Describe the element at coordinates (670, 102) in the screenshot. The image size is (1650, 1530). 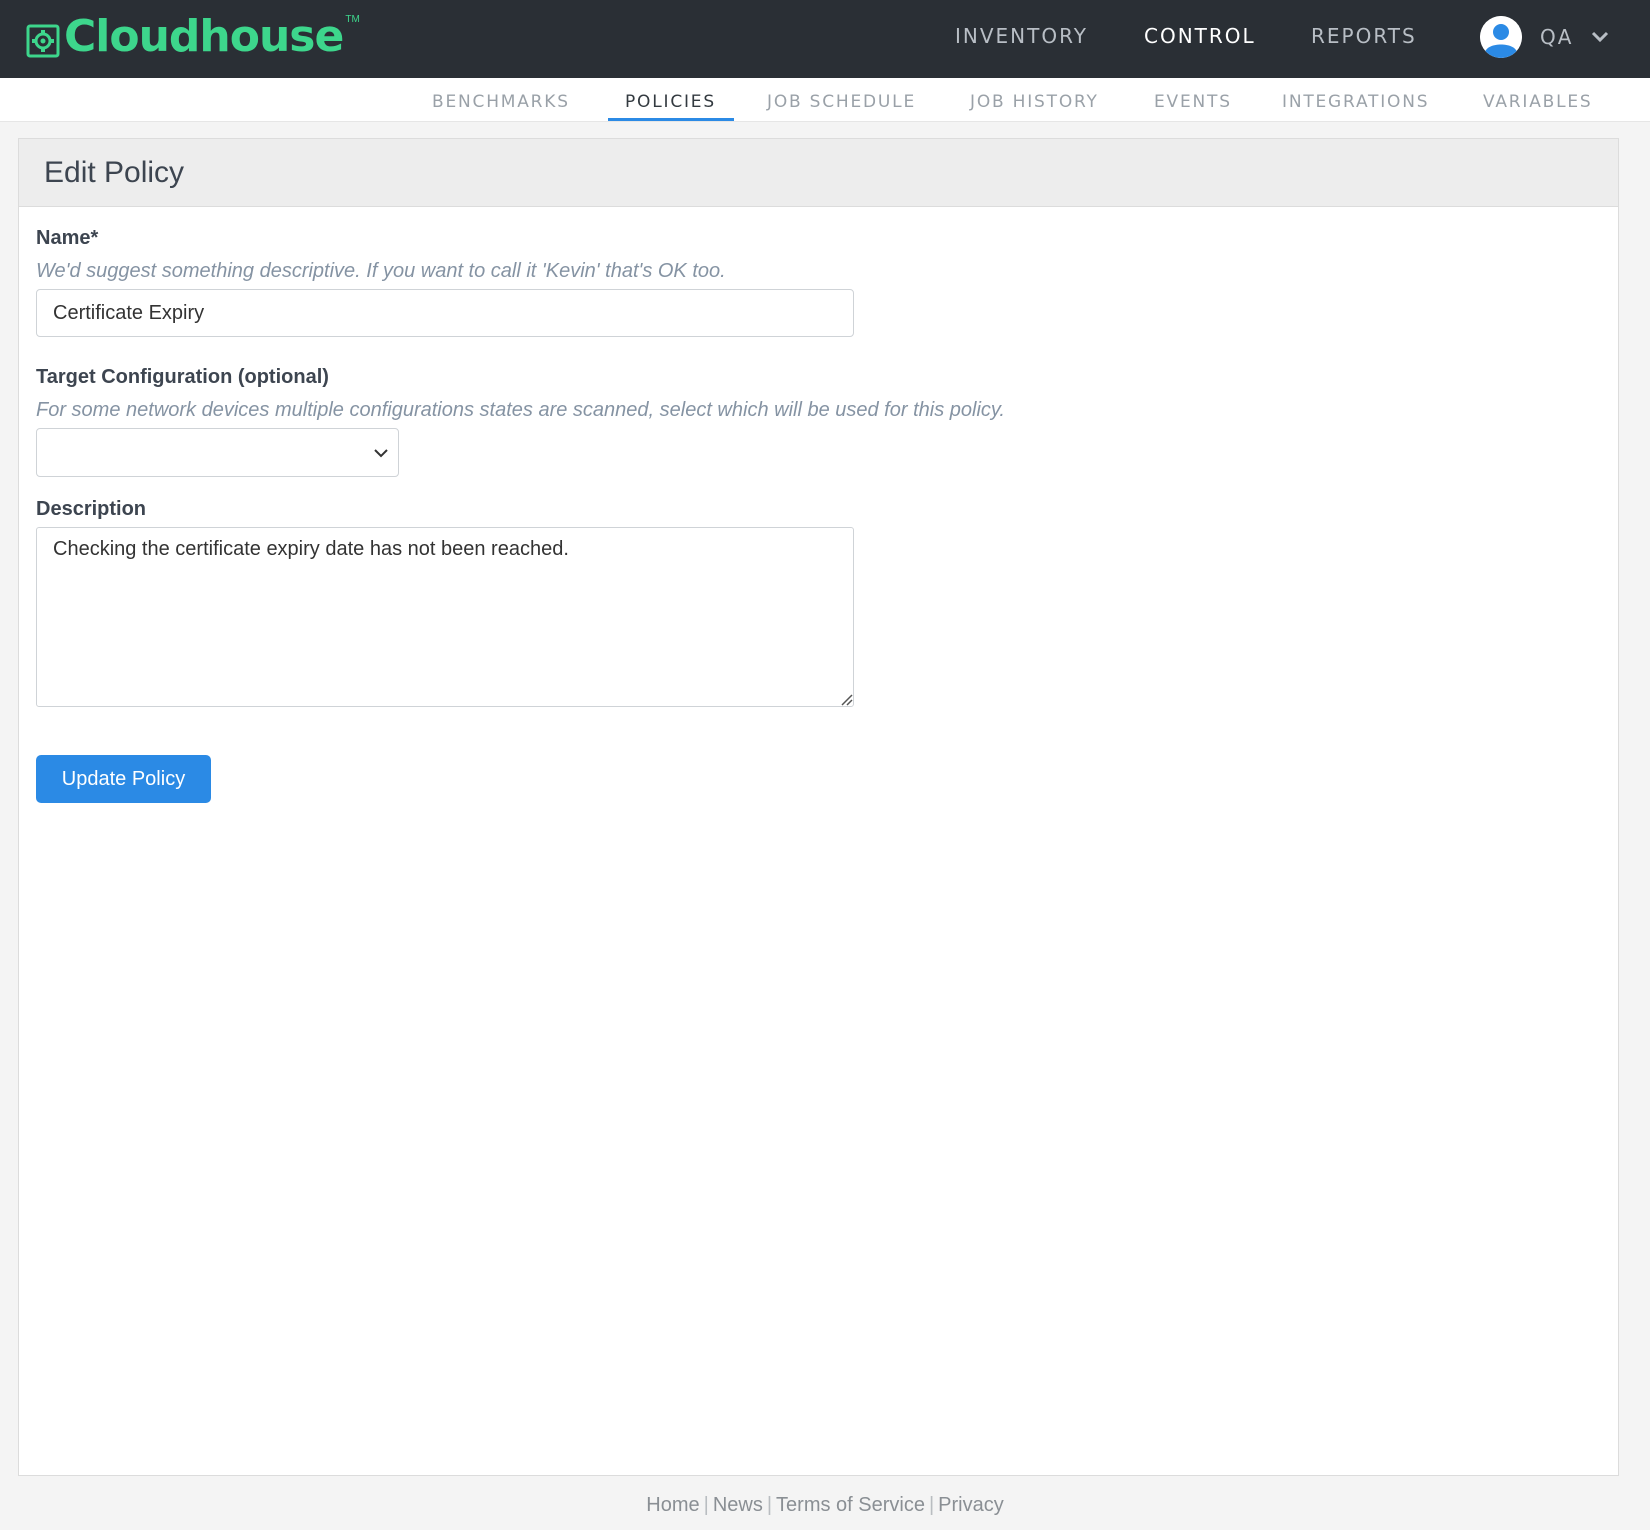
I see `sub-nav-policies: POLICIES` at that location.